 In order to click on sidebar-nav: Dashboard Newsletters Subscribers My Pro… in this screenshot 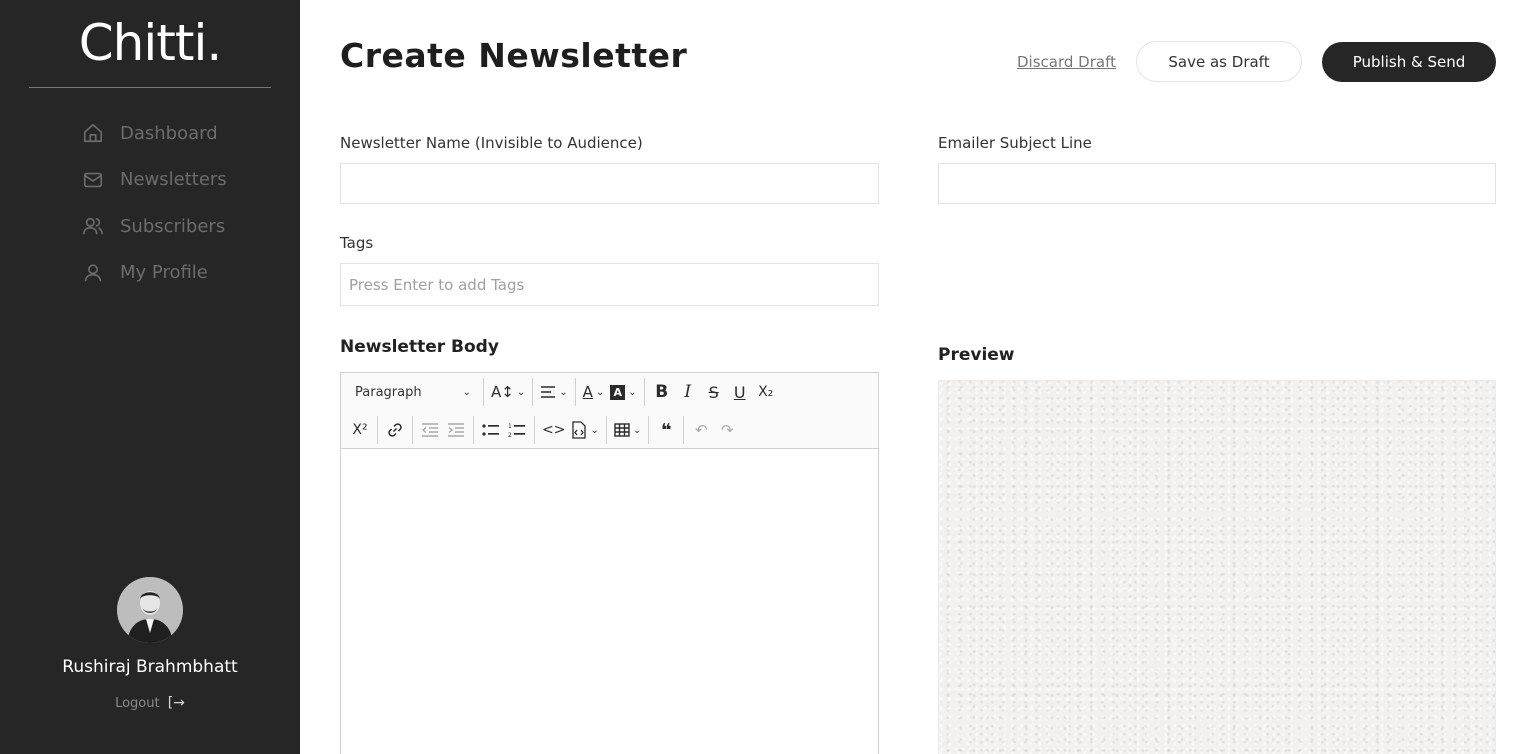, I will do `click(154, 203)`.